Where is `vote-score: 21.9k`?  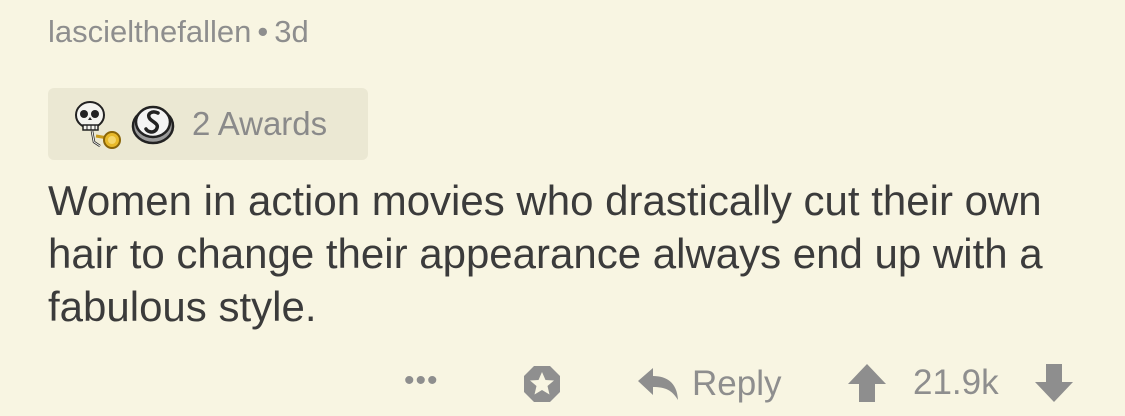
vote-score: 21.9k is located at coordinates (956, 382).